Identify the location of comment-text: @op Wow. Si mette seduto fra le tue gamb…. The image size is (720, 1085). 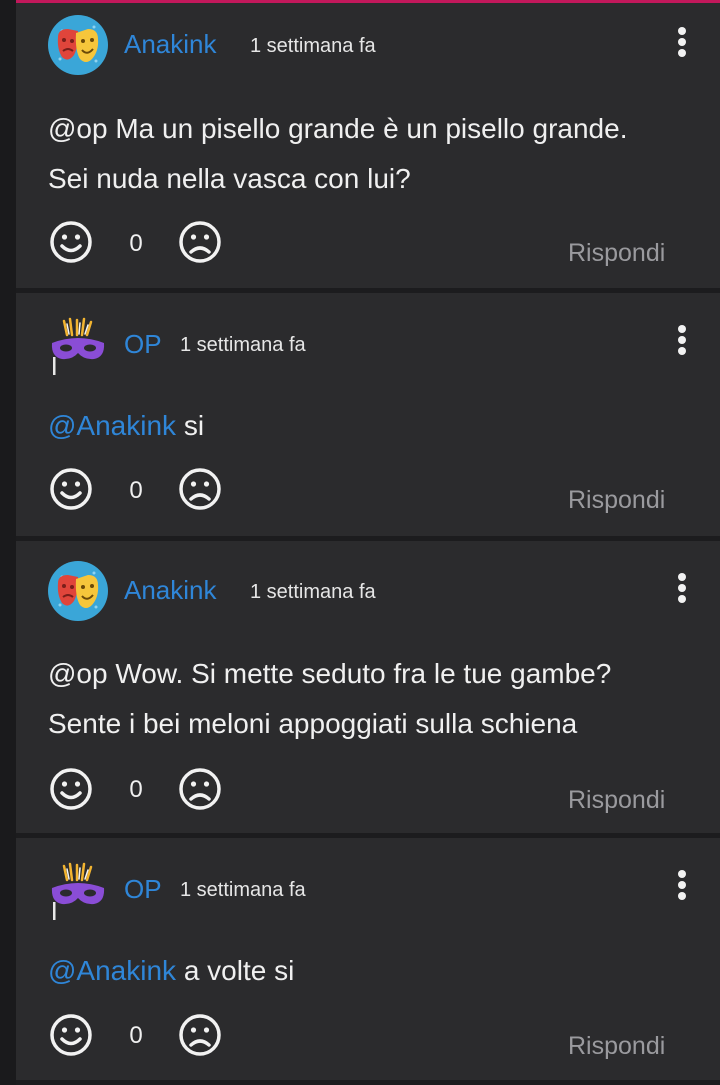
(373, 699).